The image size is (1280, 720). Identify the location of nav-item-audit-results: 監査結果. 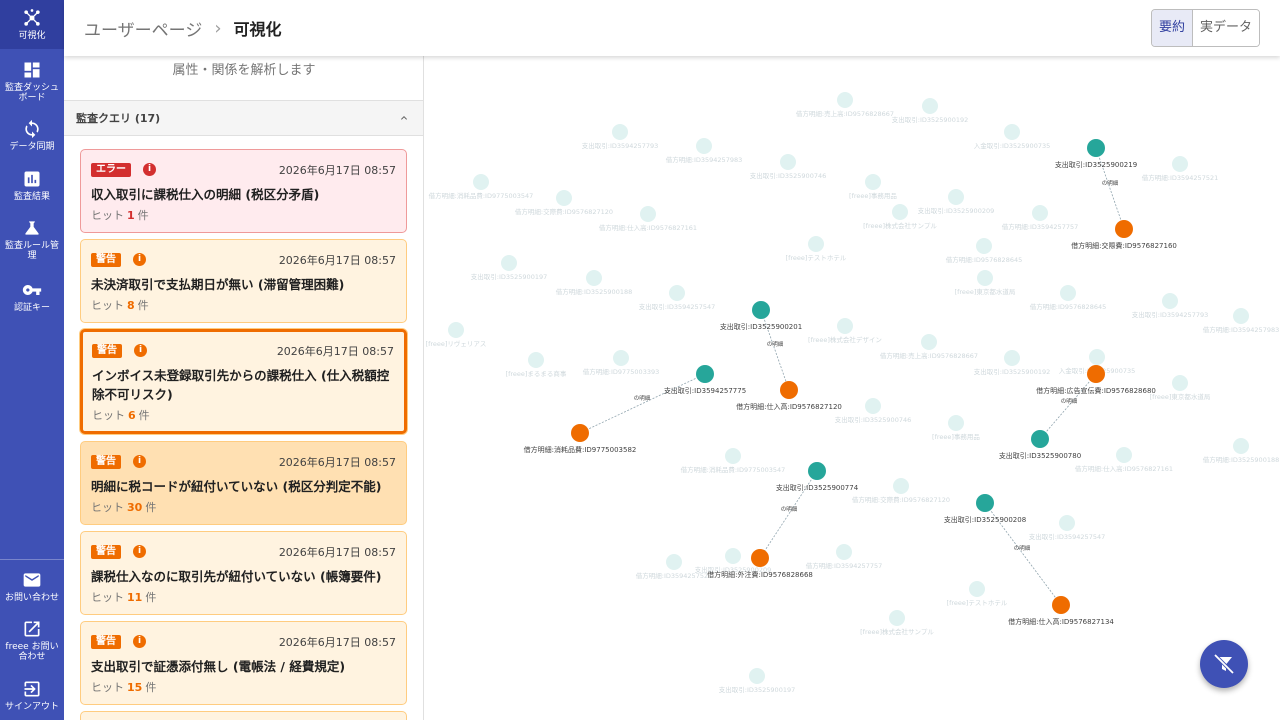
(32, 185).